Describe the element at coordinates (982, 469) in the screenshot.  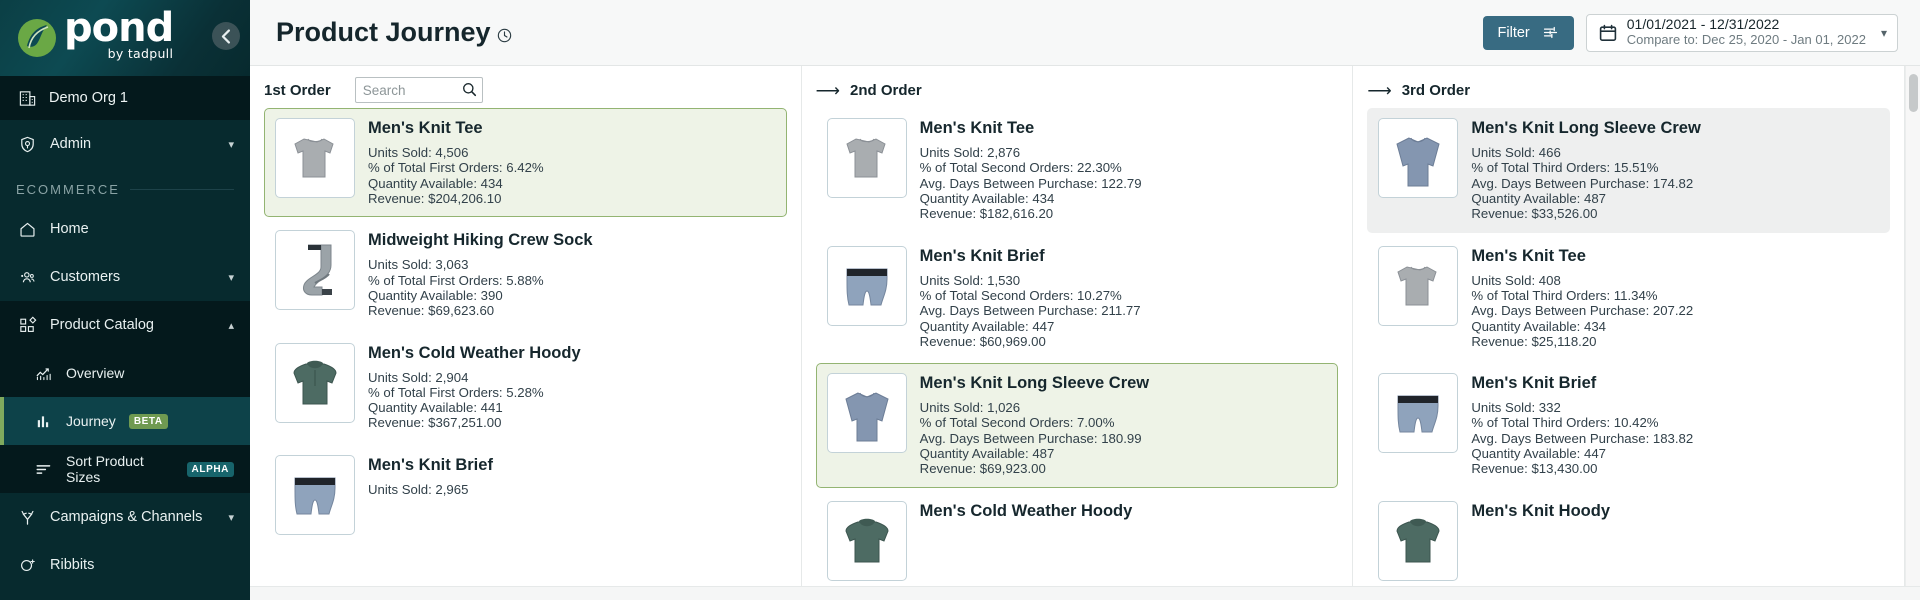
I see `metric-revenue: Revenue: $69,923.00` at that location.